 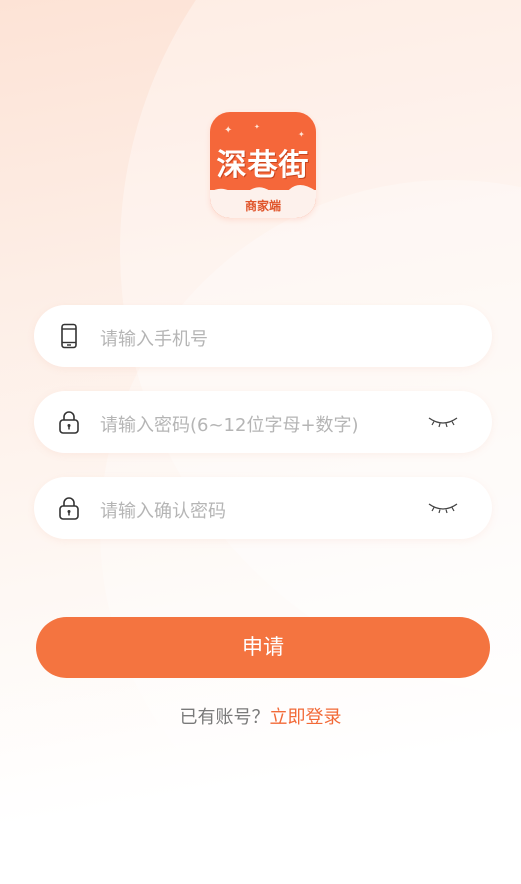 I want to click on have-account-text: 已有账号？, so click(x=224, y=717).